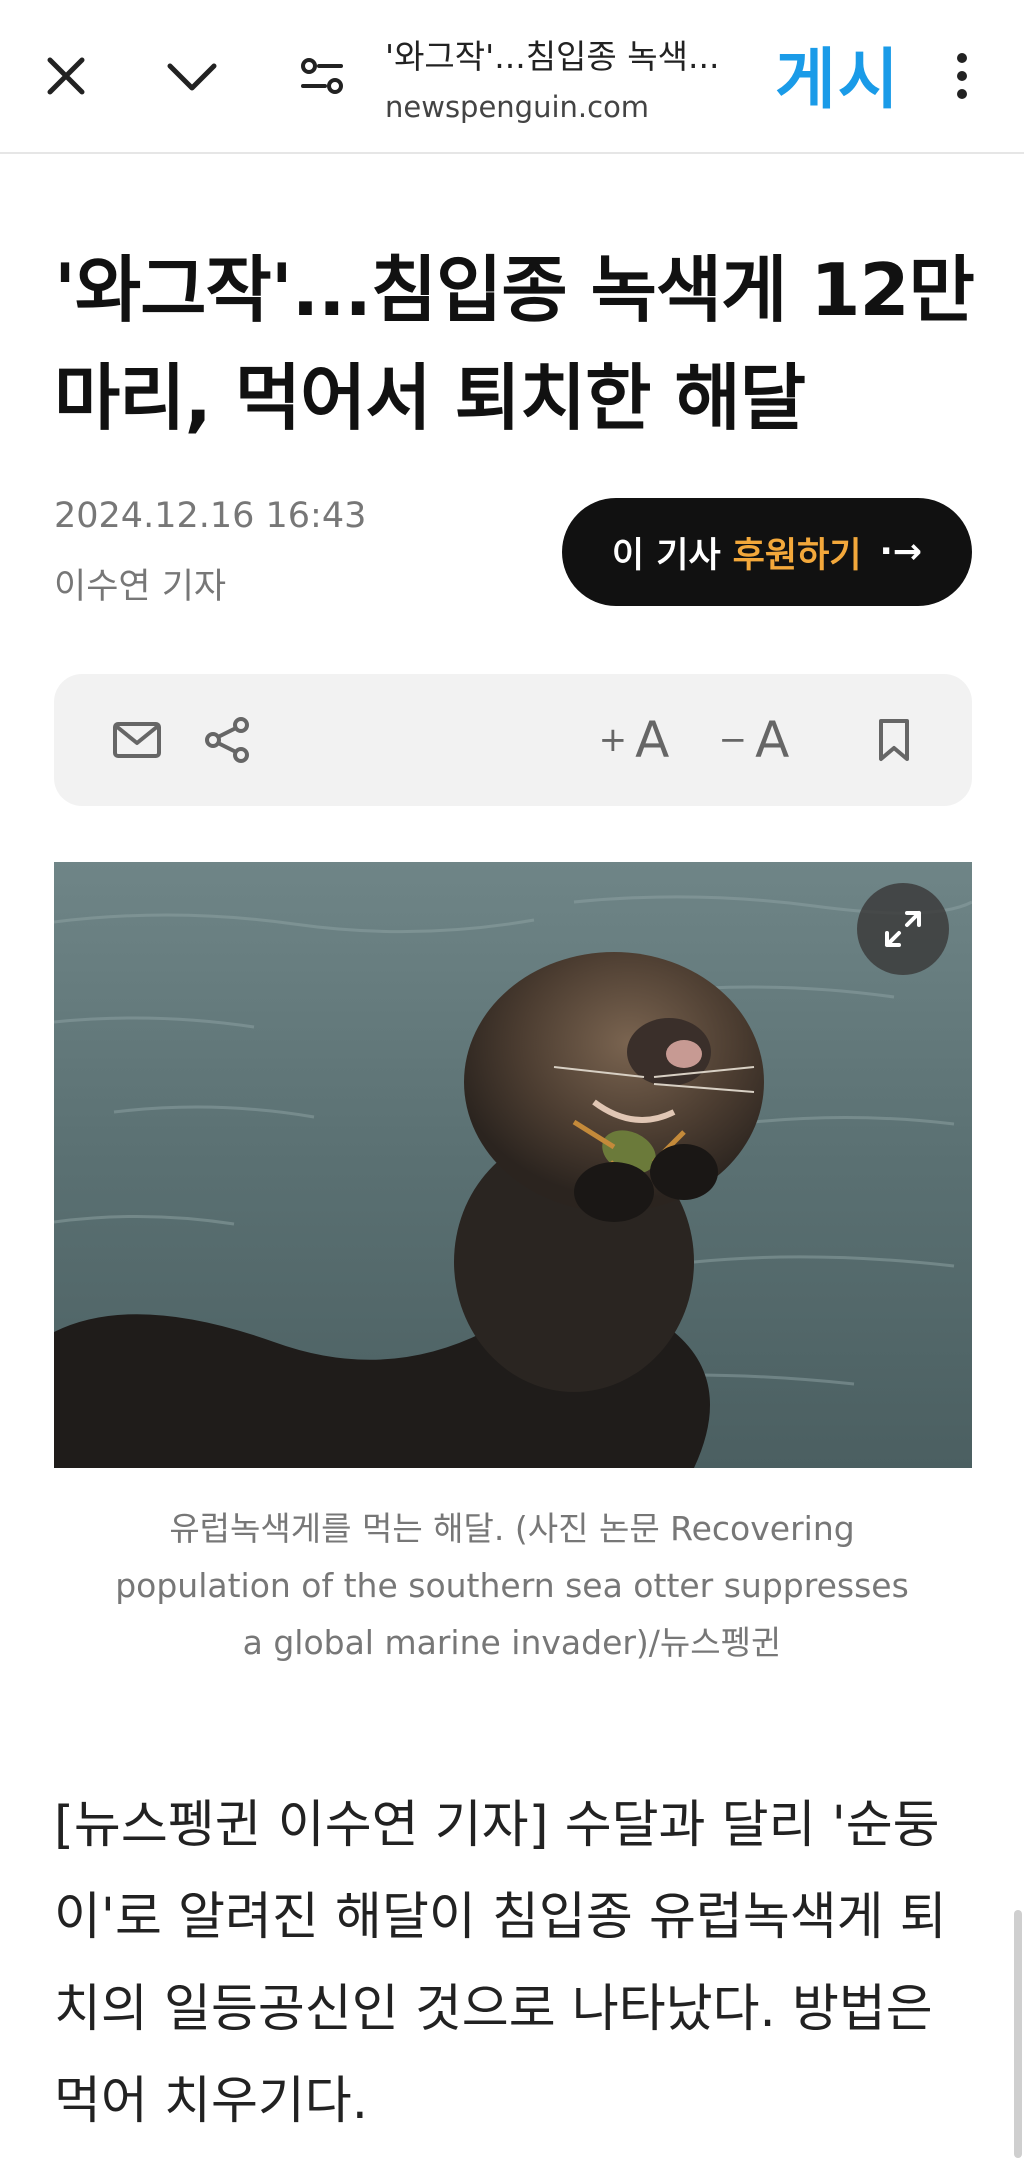  I want to click on close-icon, so click(66, 76).